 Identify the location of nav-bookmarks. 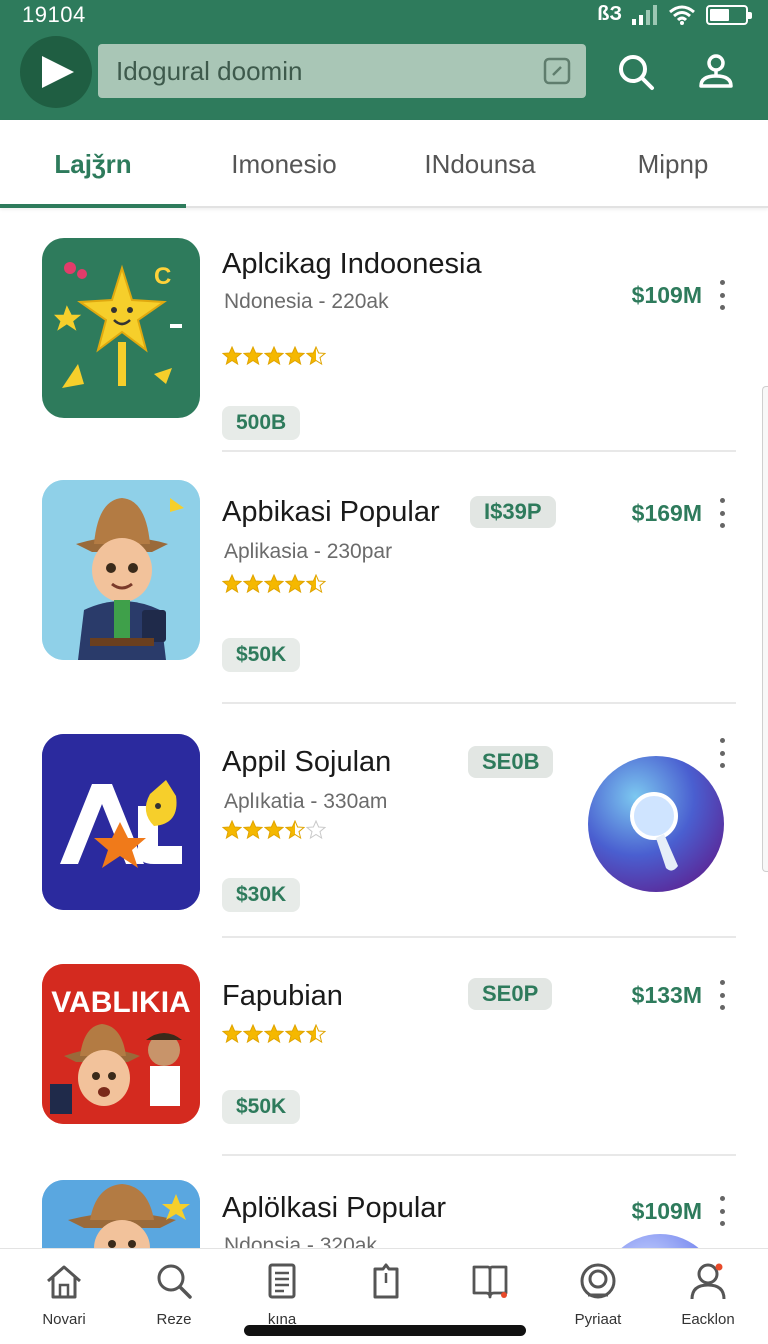
(386, 1297).